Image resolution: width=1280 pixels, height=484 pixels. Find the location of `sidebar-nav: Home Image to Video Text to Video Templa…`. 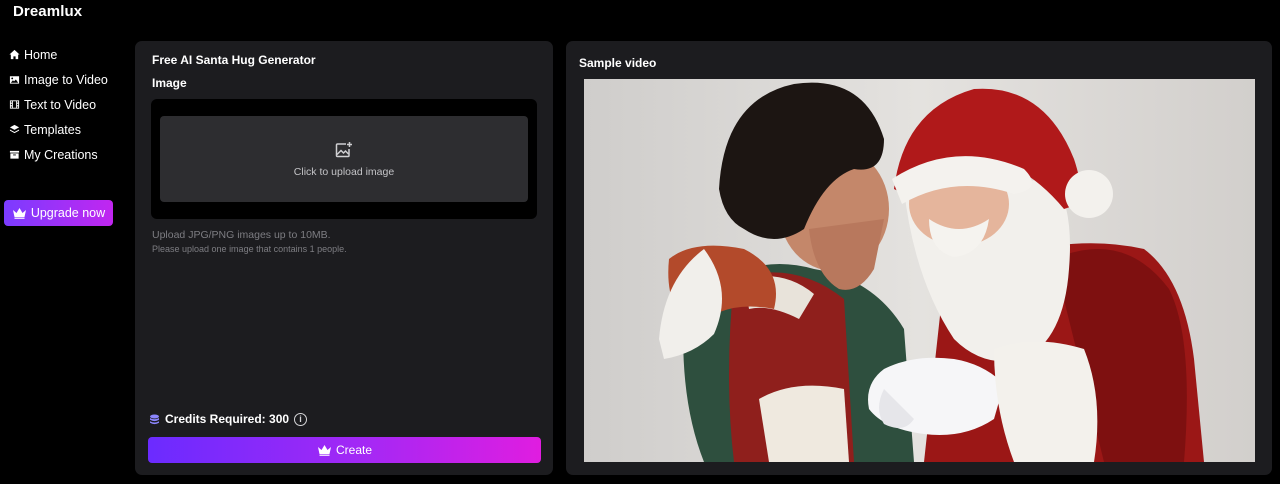

sidebar-nav: Home Image to Video Text to Video Templa… is located at coordinates (62, 104).